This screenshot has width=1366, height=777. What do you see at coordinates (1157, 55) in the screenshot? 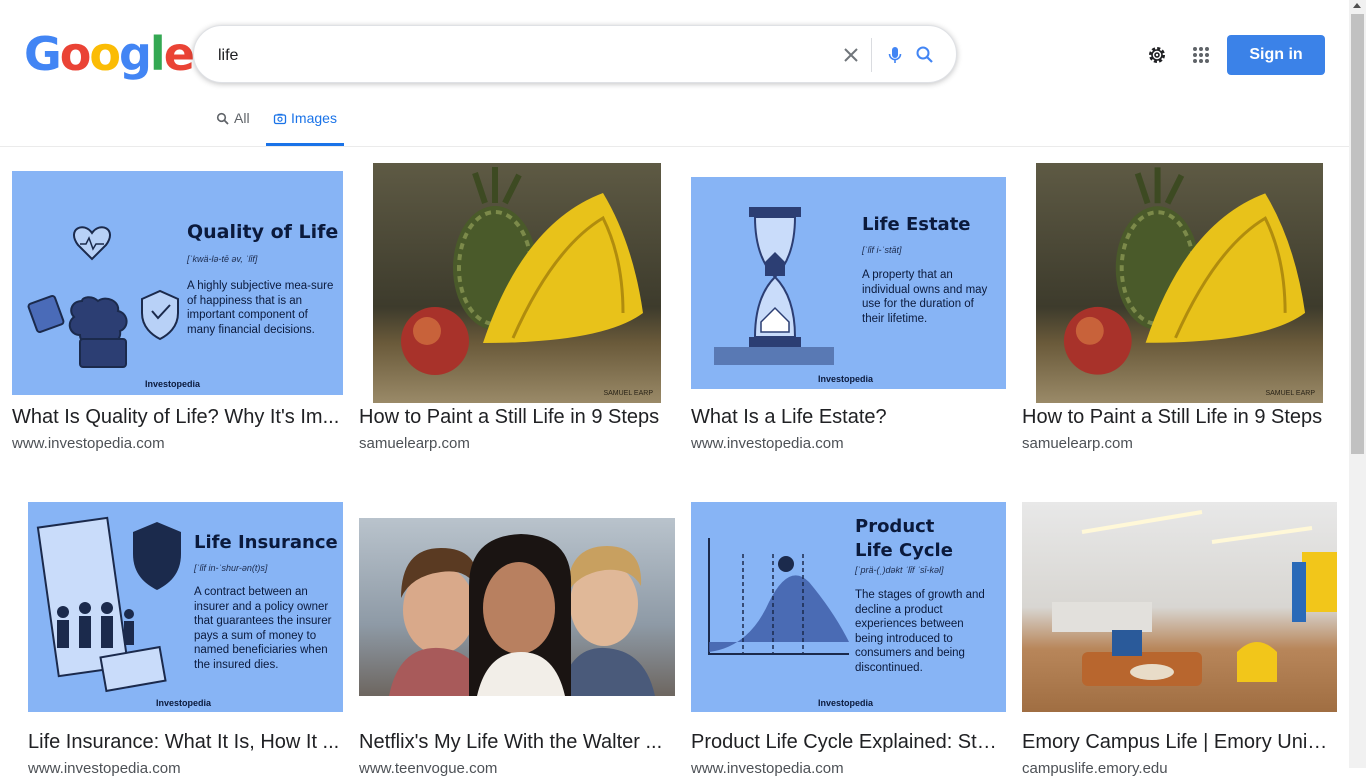
I see `gear-icon` at bounding box center [1157, 55].